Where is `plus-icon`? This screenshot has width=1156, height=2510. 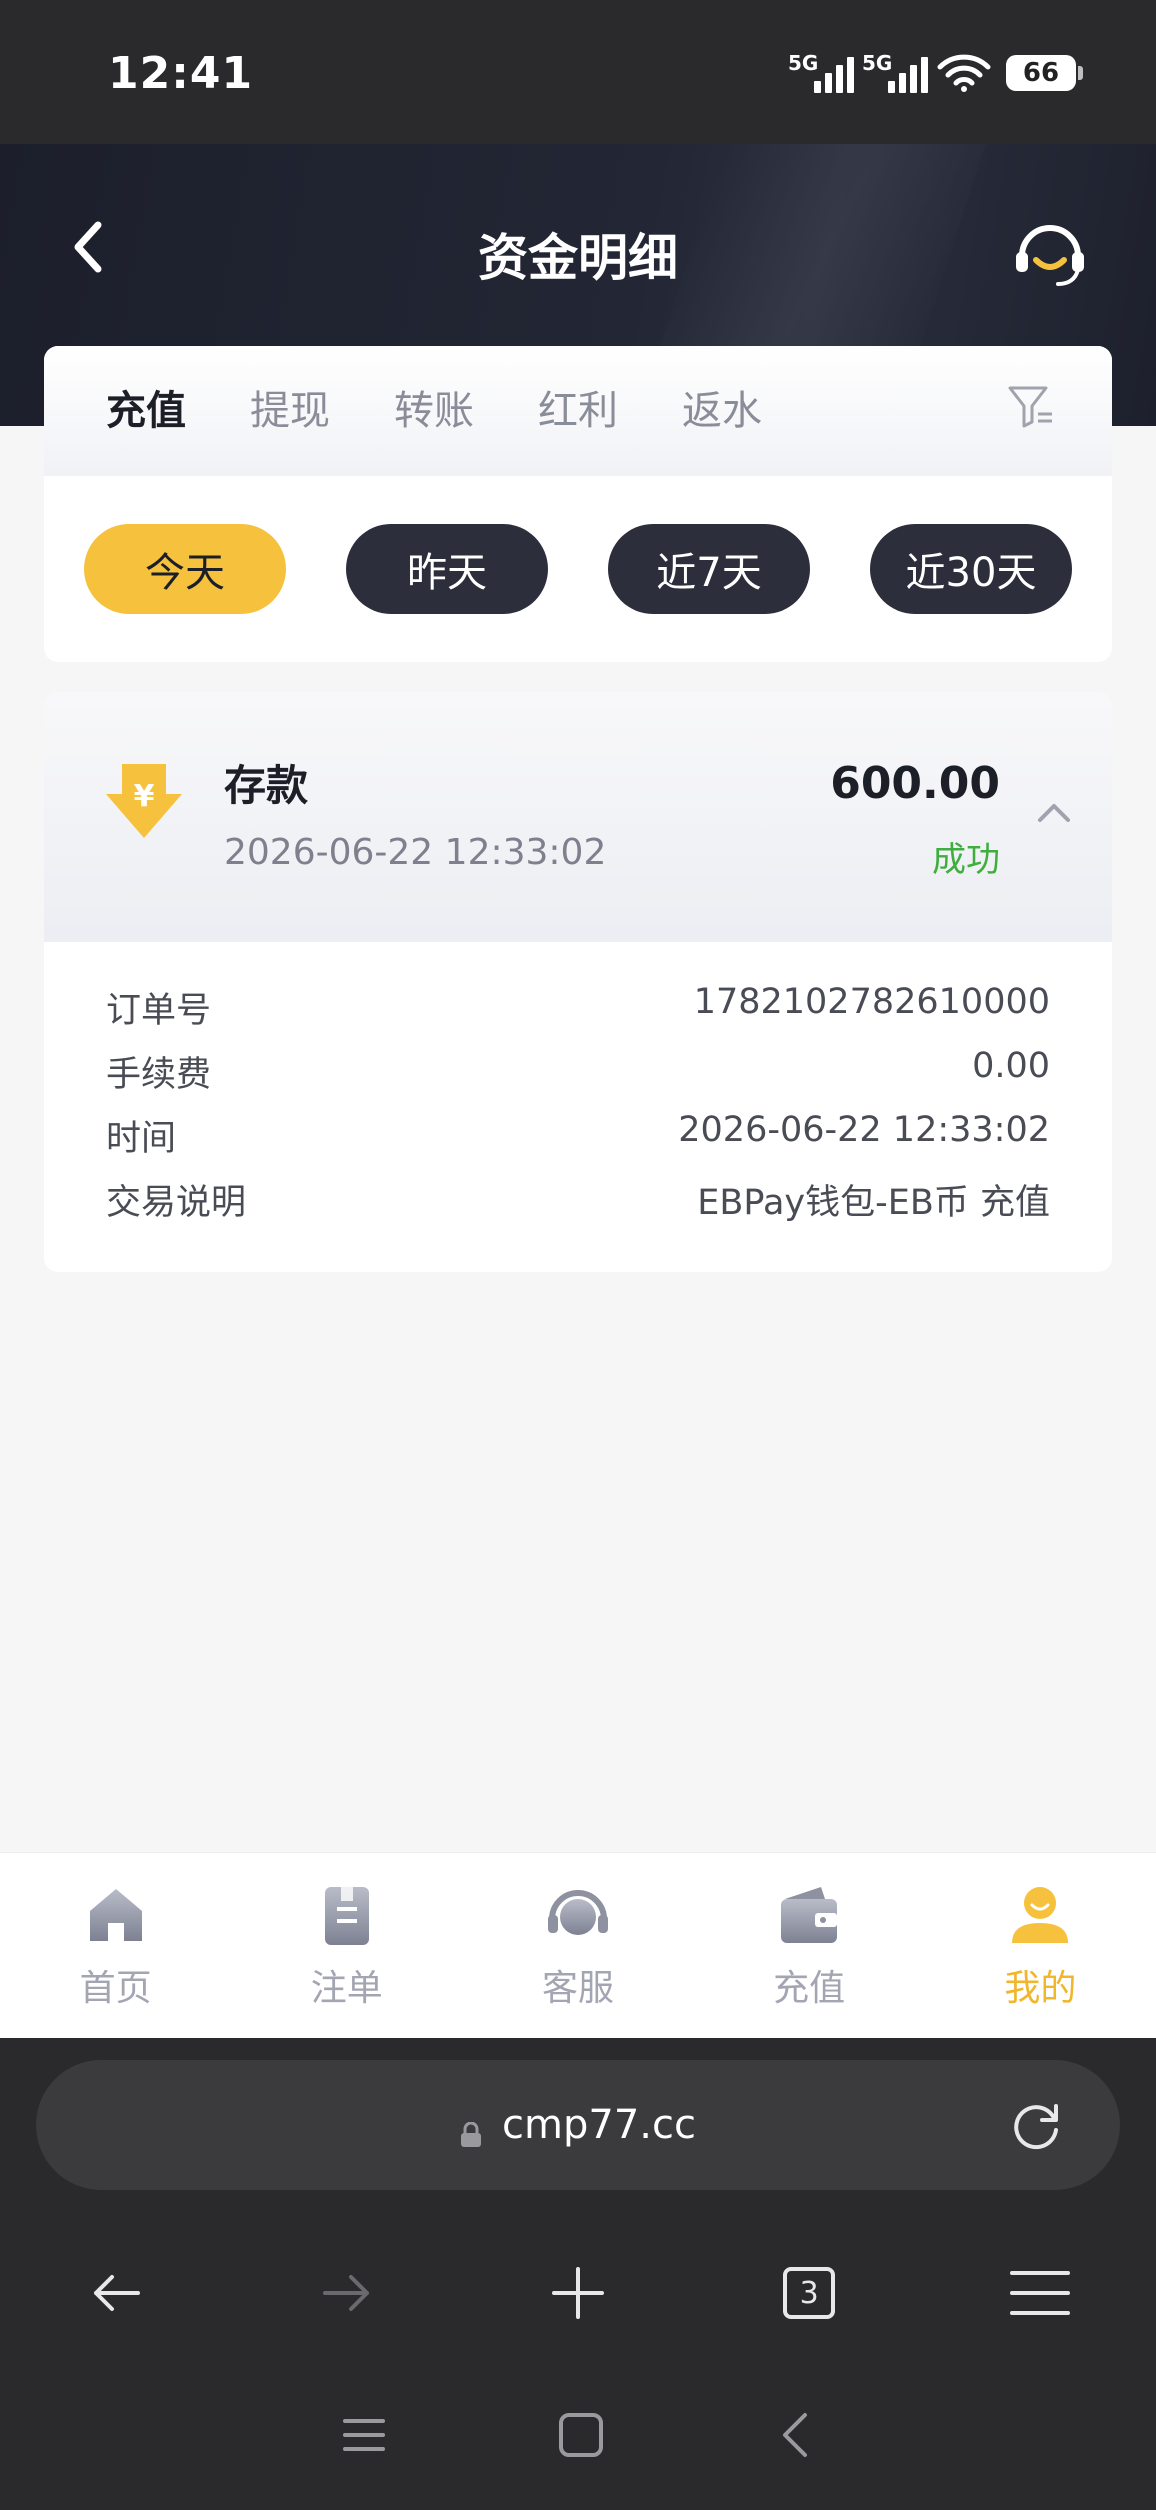 plus-icon is located at coordinates (577, 2293).